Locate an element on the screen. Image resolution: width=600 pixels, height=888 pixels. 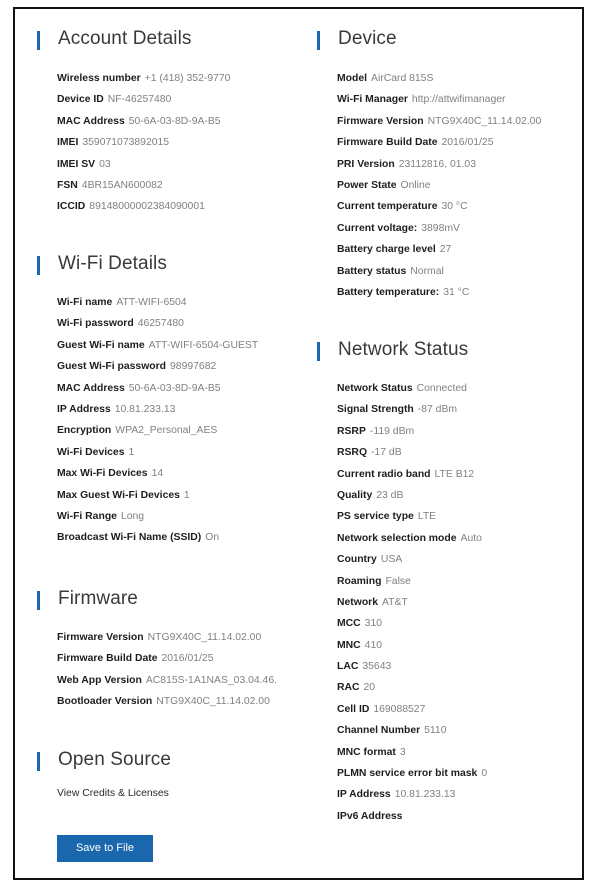
detail-label: MNC is located at coordinates (349, 645).